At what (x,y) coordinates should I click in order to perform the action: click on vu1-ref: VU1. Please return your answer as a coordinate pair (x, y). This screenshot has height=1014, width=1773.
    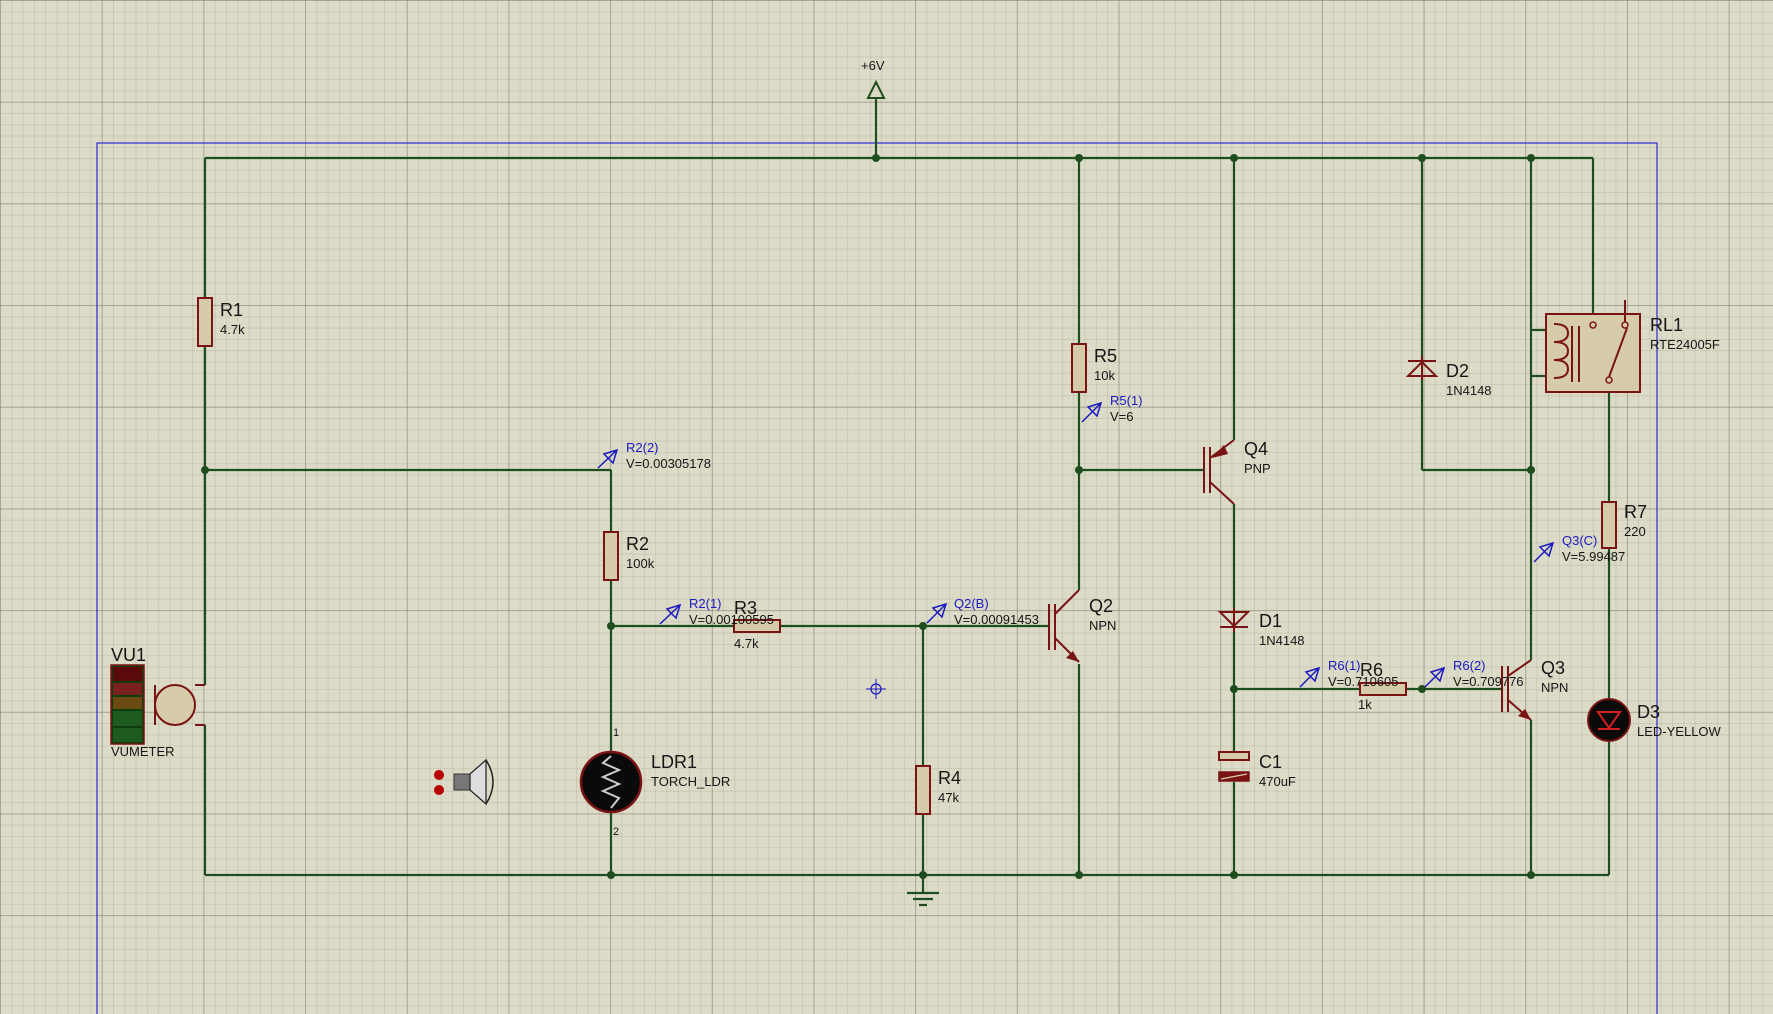
    Looking at the image, I should click on (128, 655).